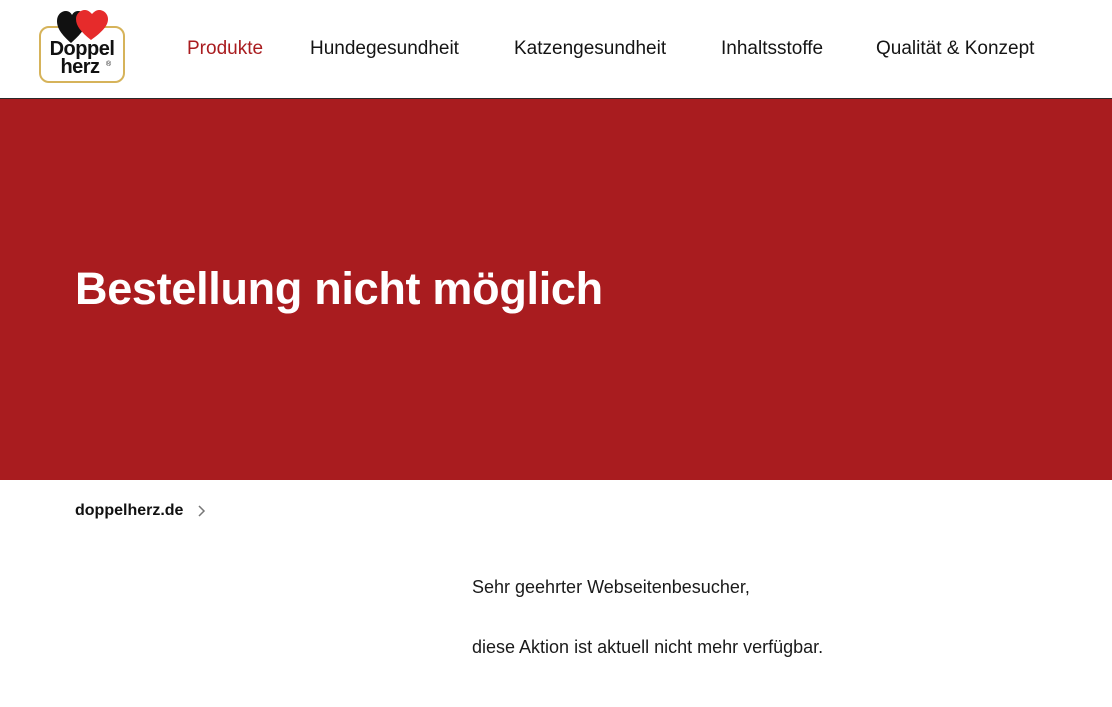 This screenshot has width=1112, height=707. I want to click on chevron-right-icon, so click(202, 511).